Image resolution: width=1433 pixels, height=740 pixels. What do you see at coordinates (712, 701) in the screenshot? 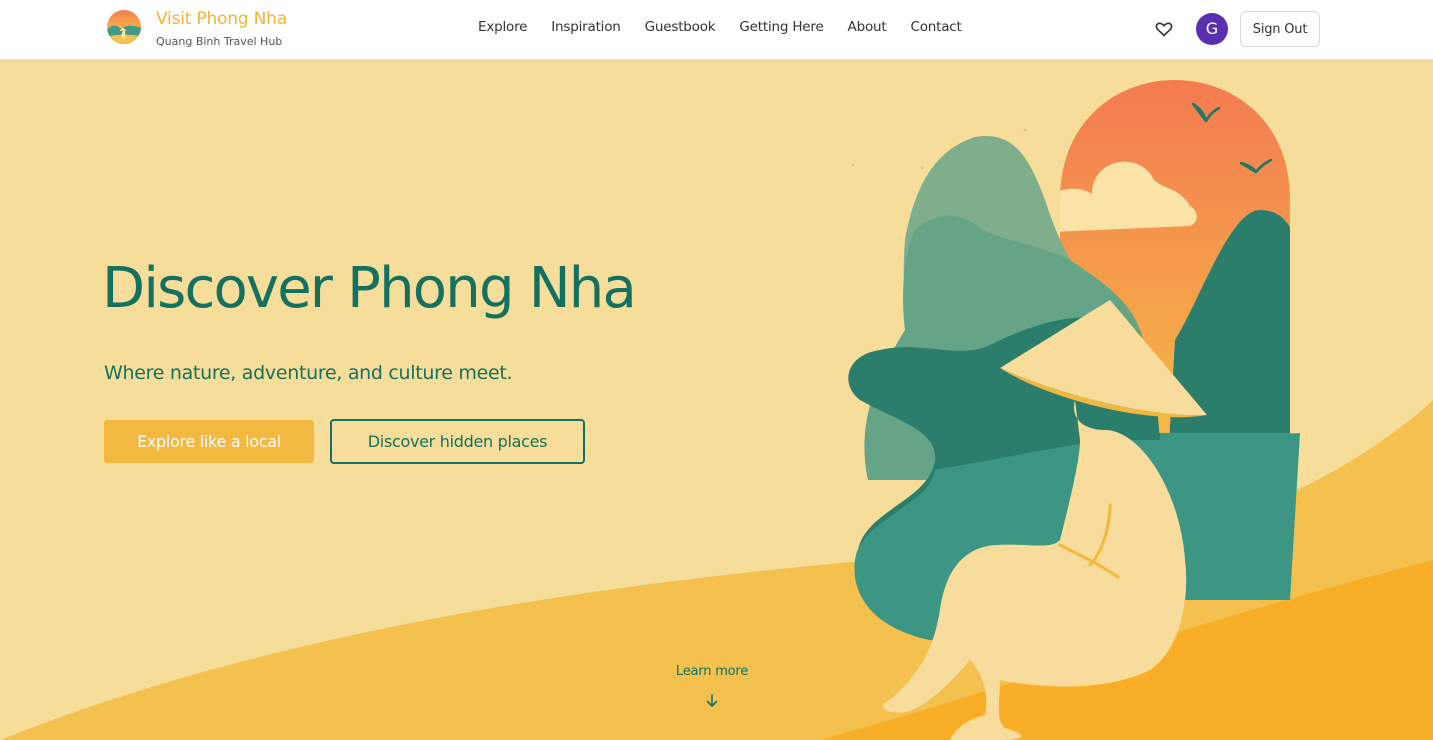
I see `arrow-down-icon` at bounding box center [712, 701].